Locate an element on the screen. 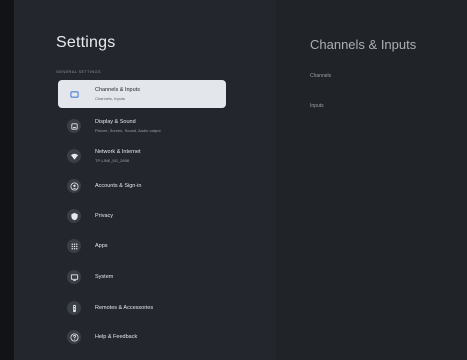 The height and width of the screenshot is (360, 467). menu-item-label: Remotes & Accessories is located at coordinates (124, 308).